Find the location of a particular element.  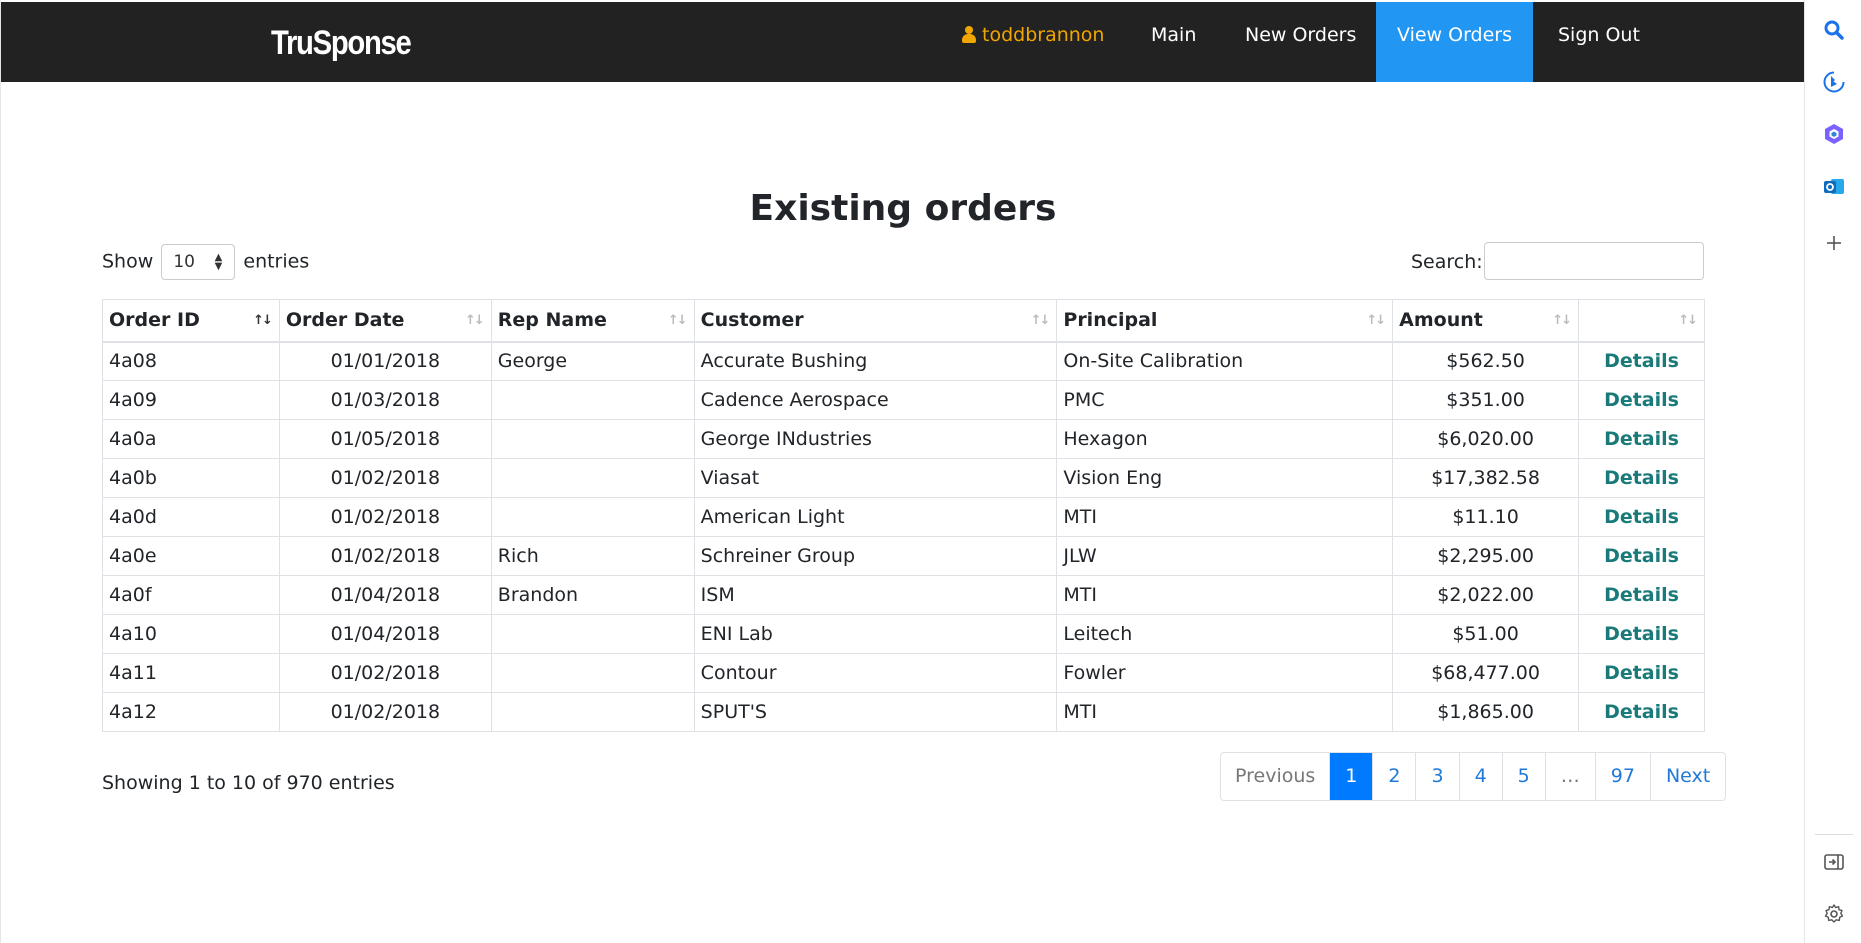

cell-principal: Vision Eng is located at coordinates (1225, 478).